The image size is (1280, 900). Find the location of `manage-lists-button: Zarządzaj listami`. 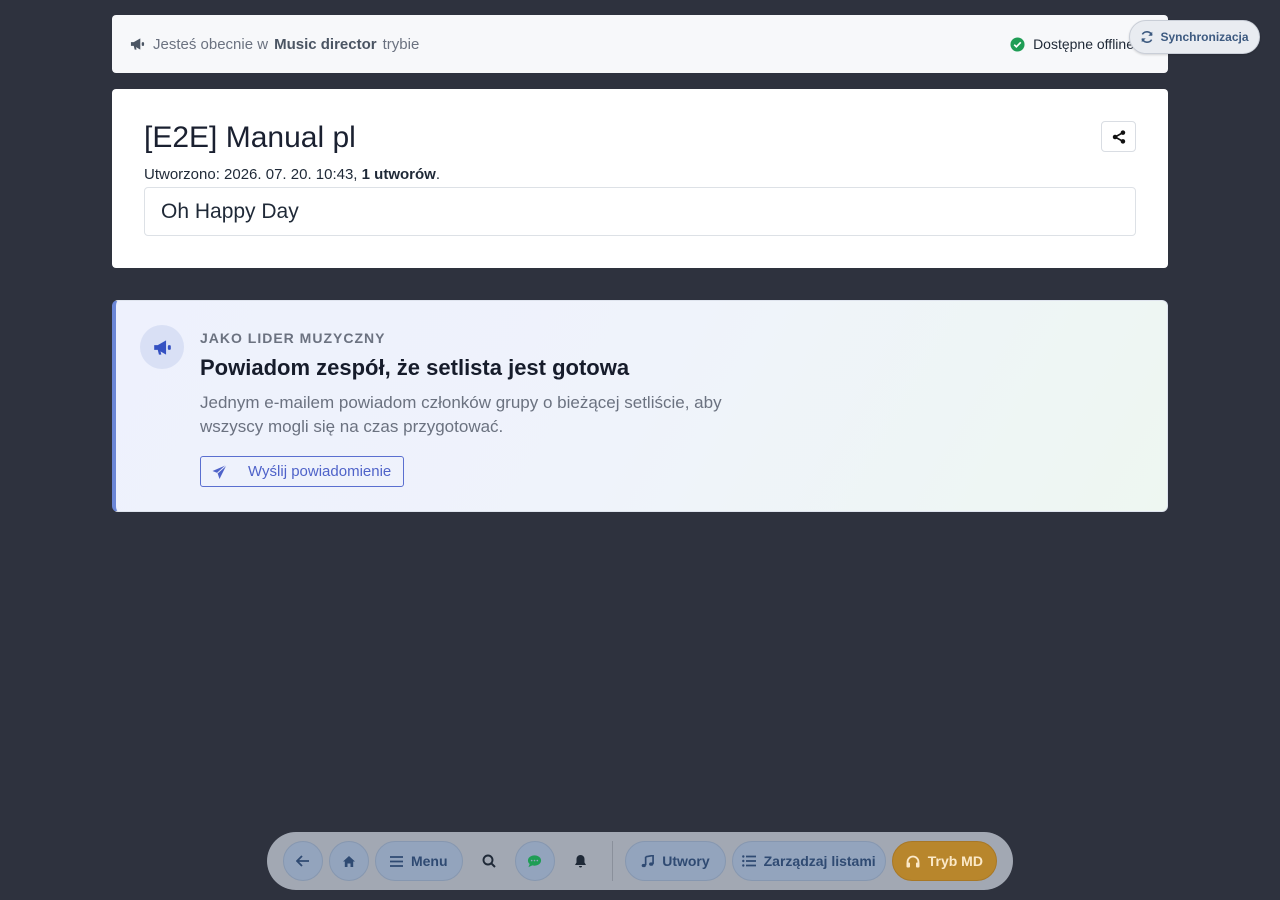

manage-lists-button: Zarządzaj listami is located at coordinates (808, 861).